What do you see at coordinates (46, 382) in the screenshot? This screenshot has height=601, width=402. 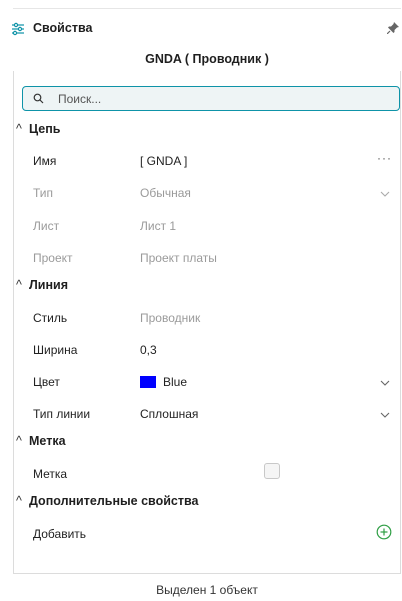 I see `color-label: Цвет` at bounding box center [46, 382].